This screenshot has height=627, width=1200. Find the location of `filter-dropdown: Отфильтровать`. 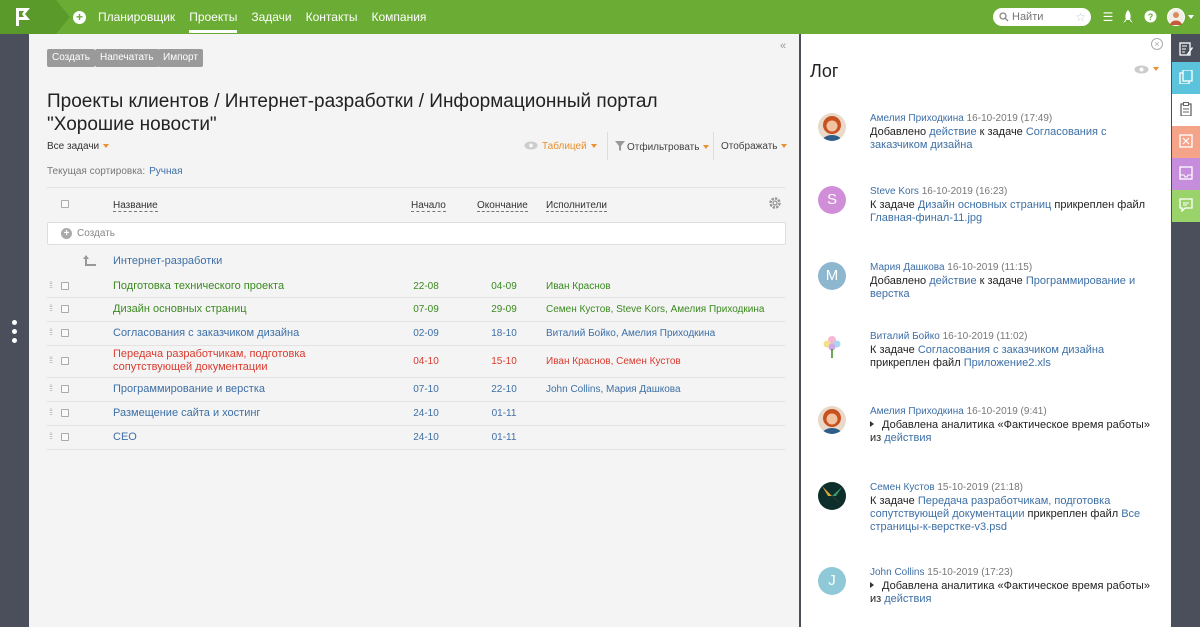

filter-dropdown: Отфильтровать is located at coordinates (662, 147).